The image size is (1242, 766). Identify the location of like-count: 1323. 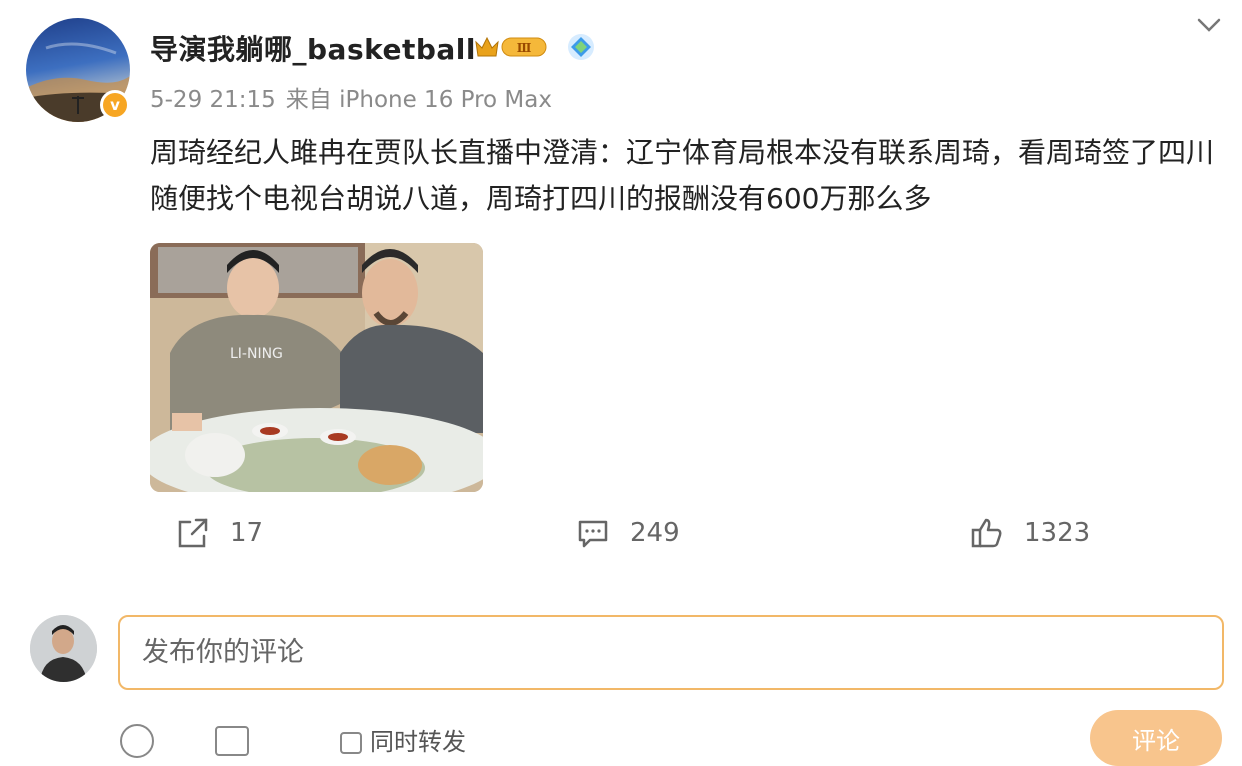
(1057, 533).